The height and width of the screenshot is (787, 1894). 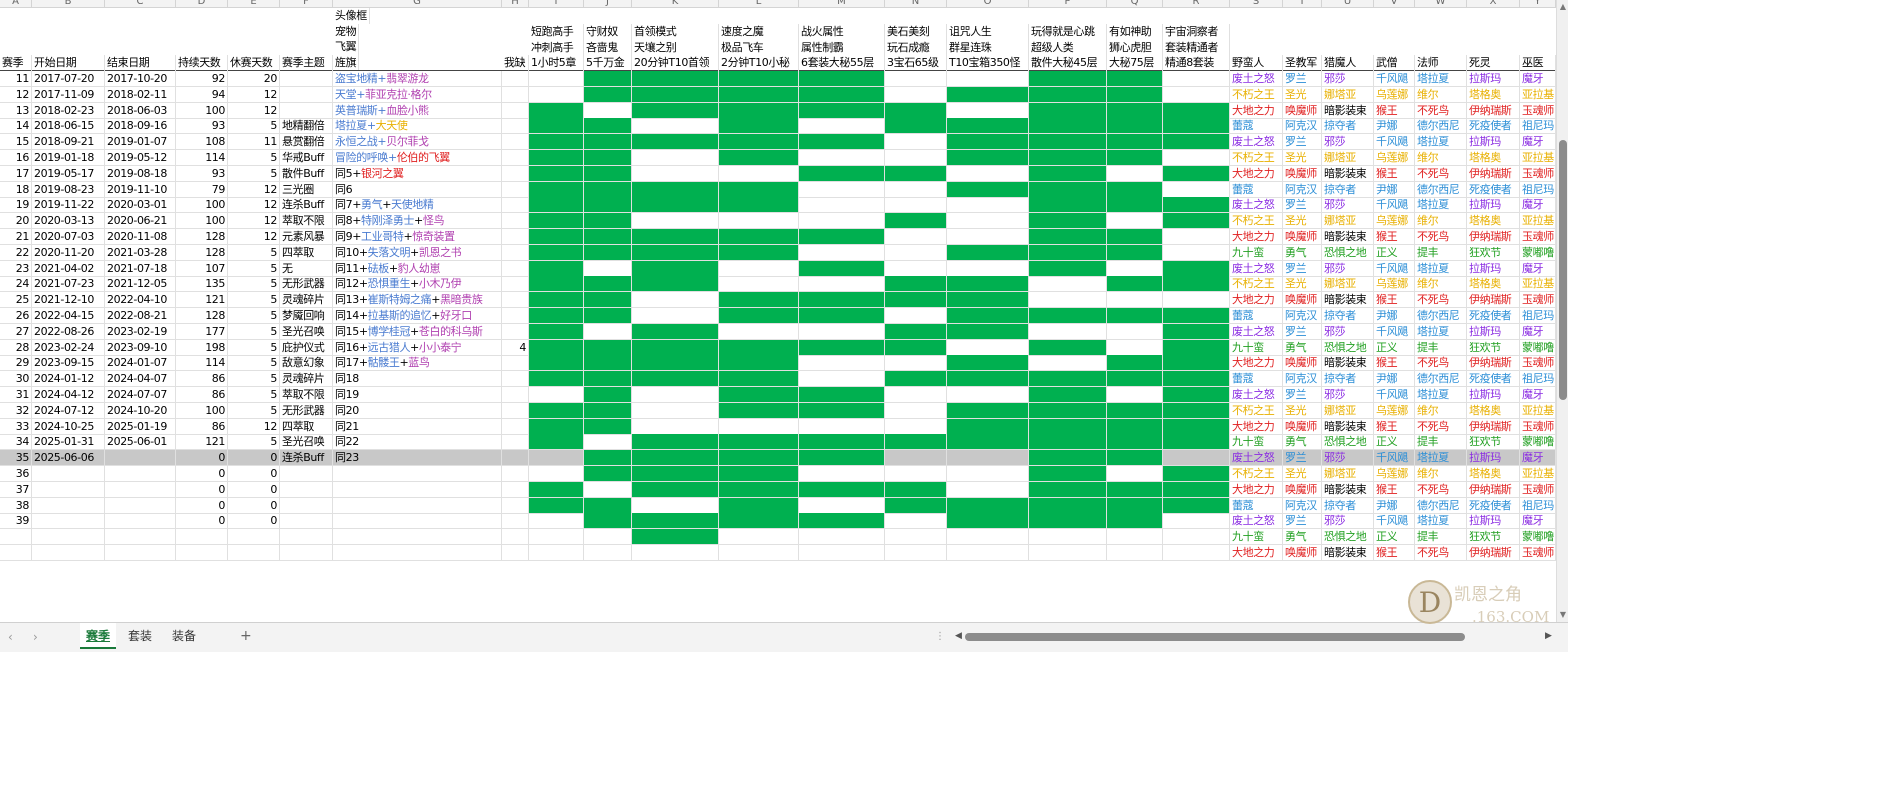 I want to click on class-set-cell: 唤魔师, so click(x=1302, y=426).